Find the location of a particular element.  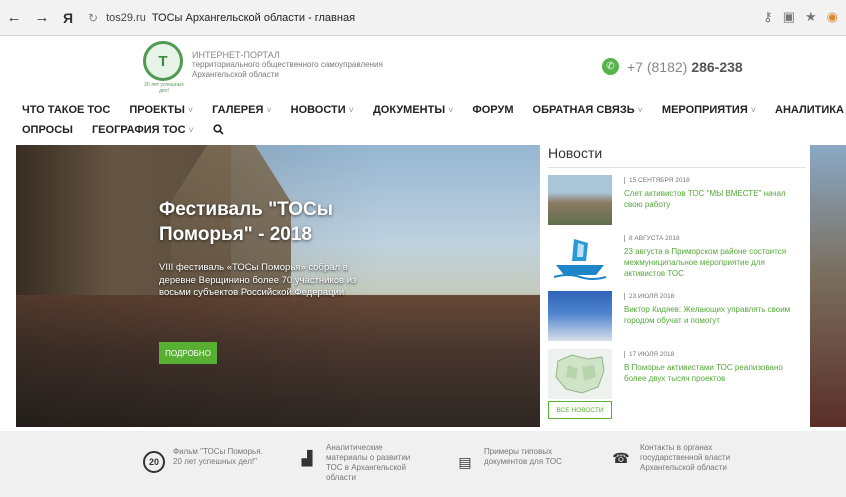

menu-item-label: ДОКУМЕНТЫ is located at coordinates (409, 110).